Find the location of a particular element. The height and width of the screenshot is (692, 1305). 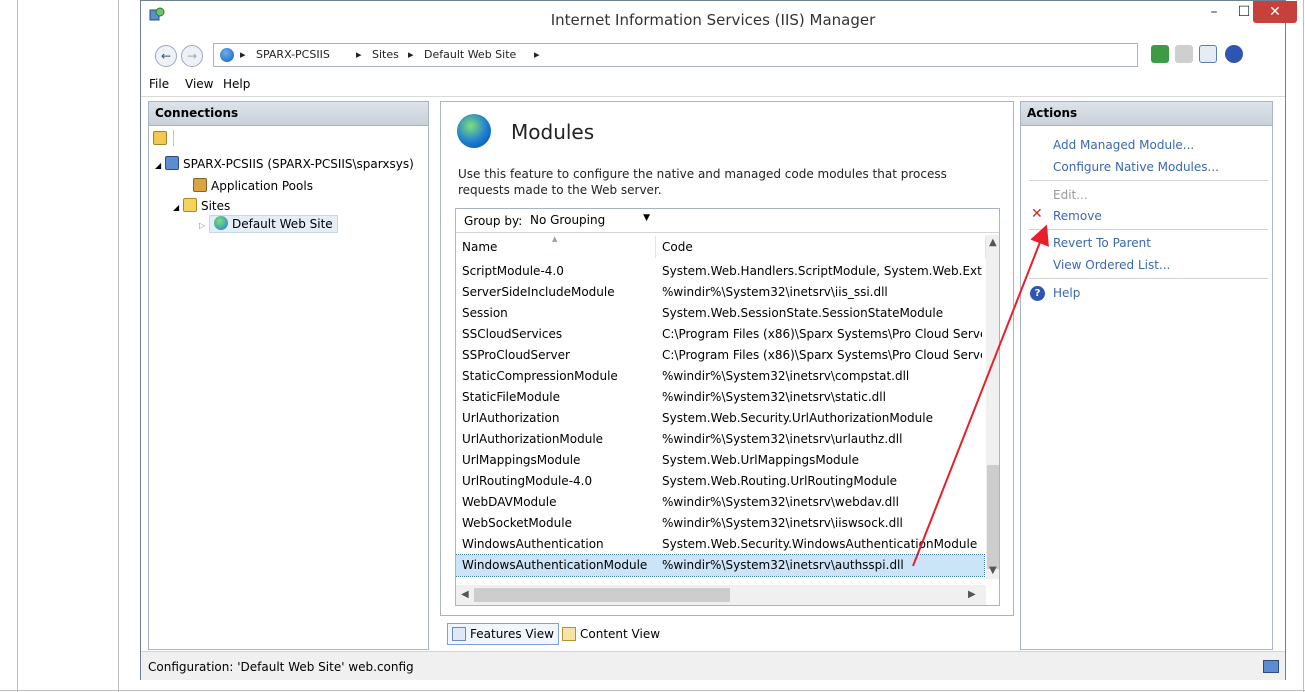

module-name-cell: ScriptModule-4.0 is located at coordinates (513, 271).